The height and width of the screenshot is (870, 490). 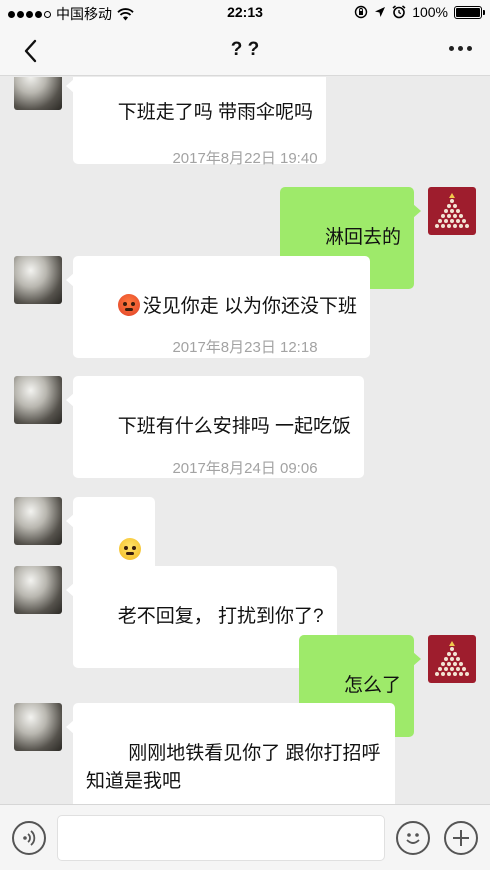 I want to click on battery-icon, so click(x=469, y=12).